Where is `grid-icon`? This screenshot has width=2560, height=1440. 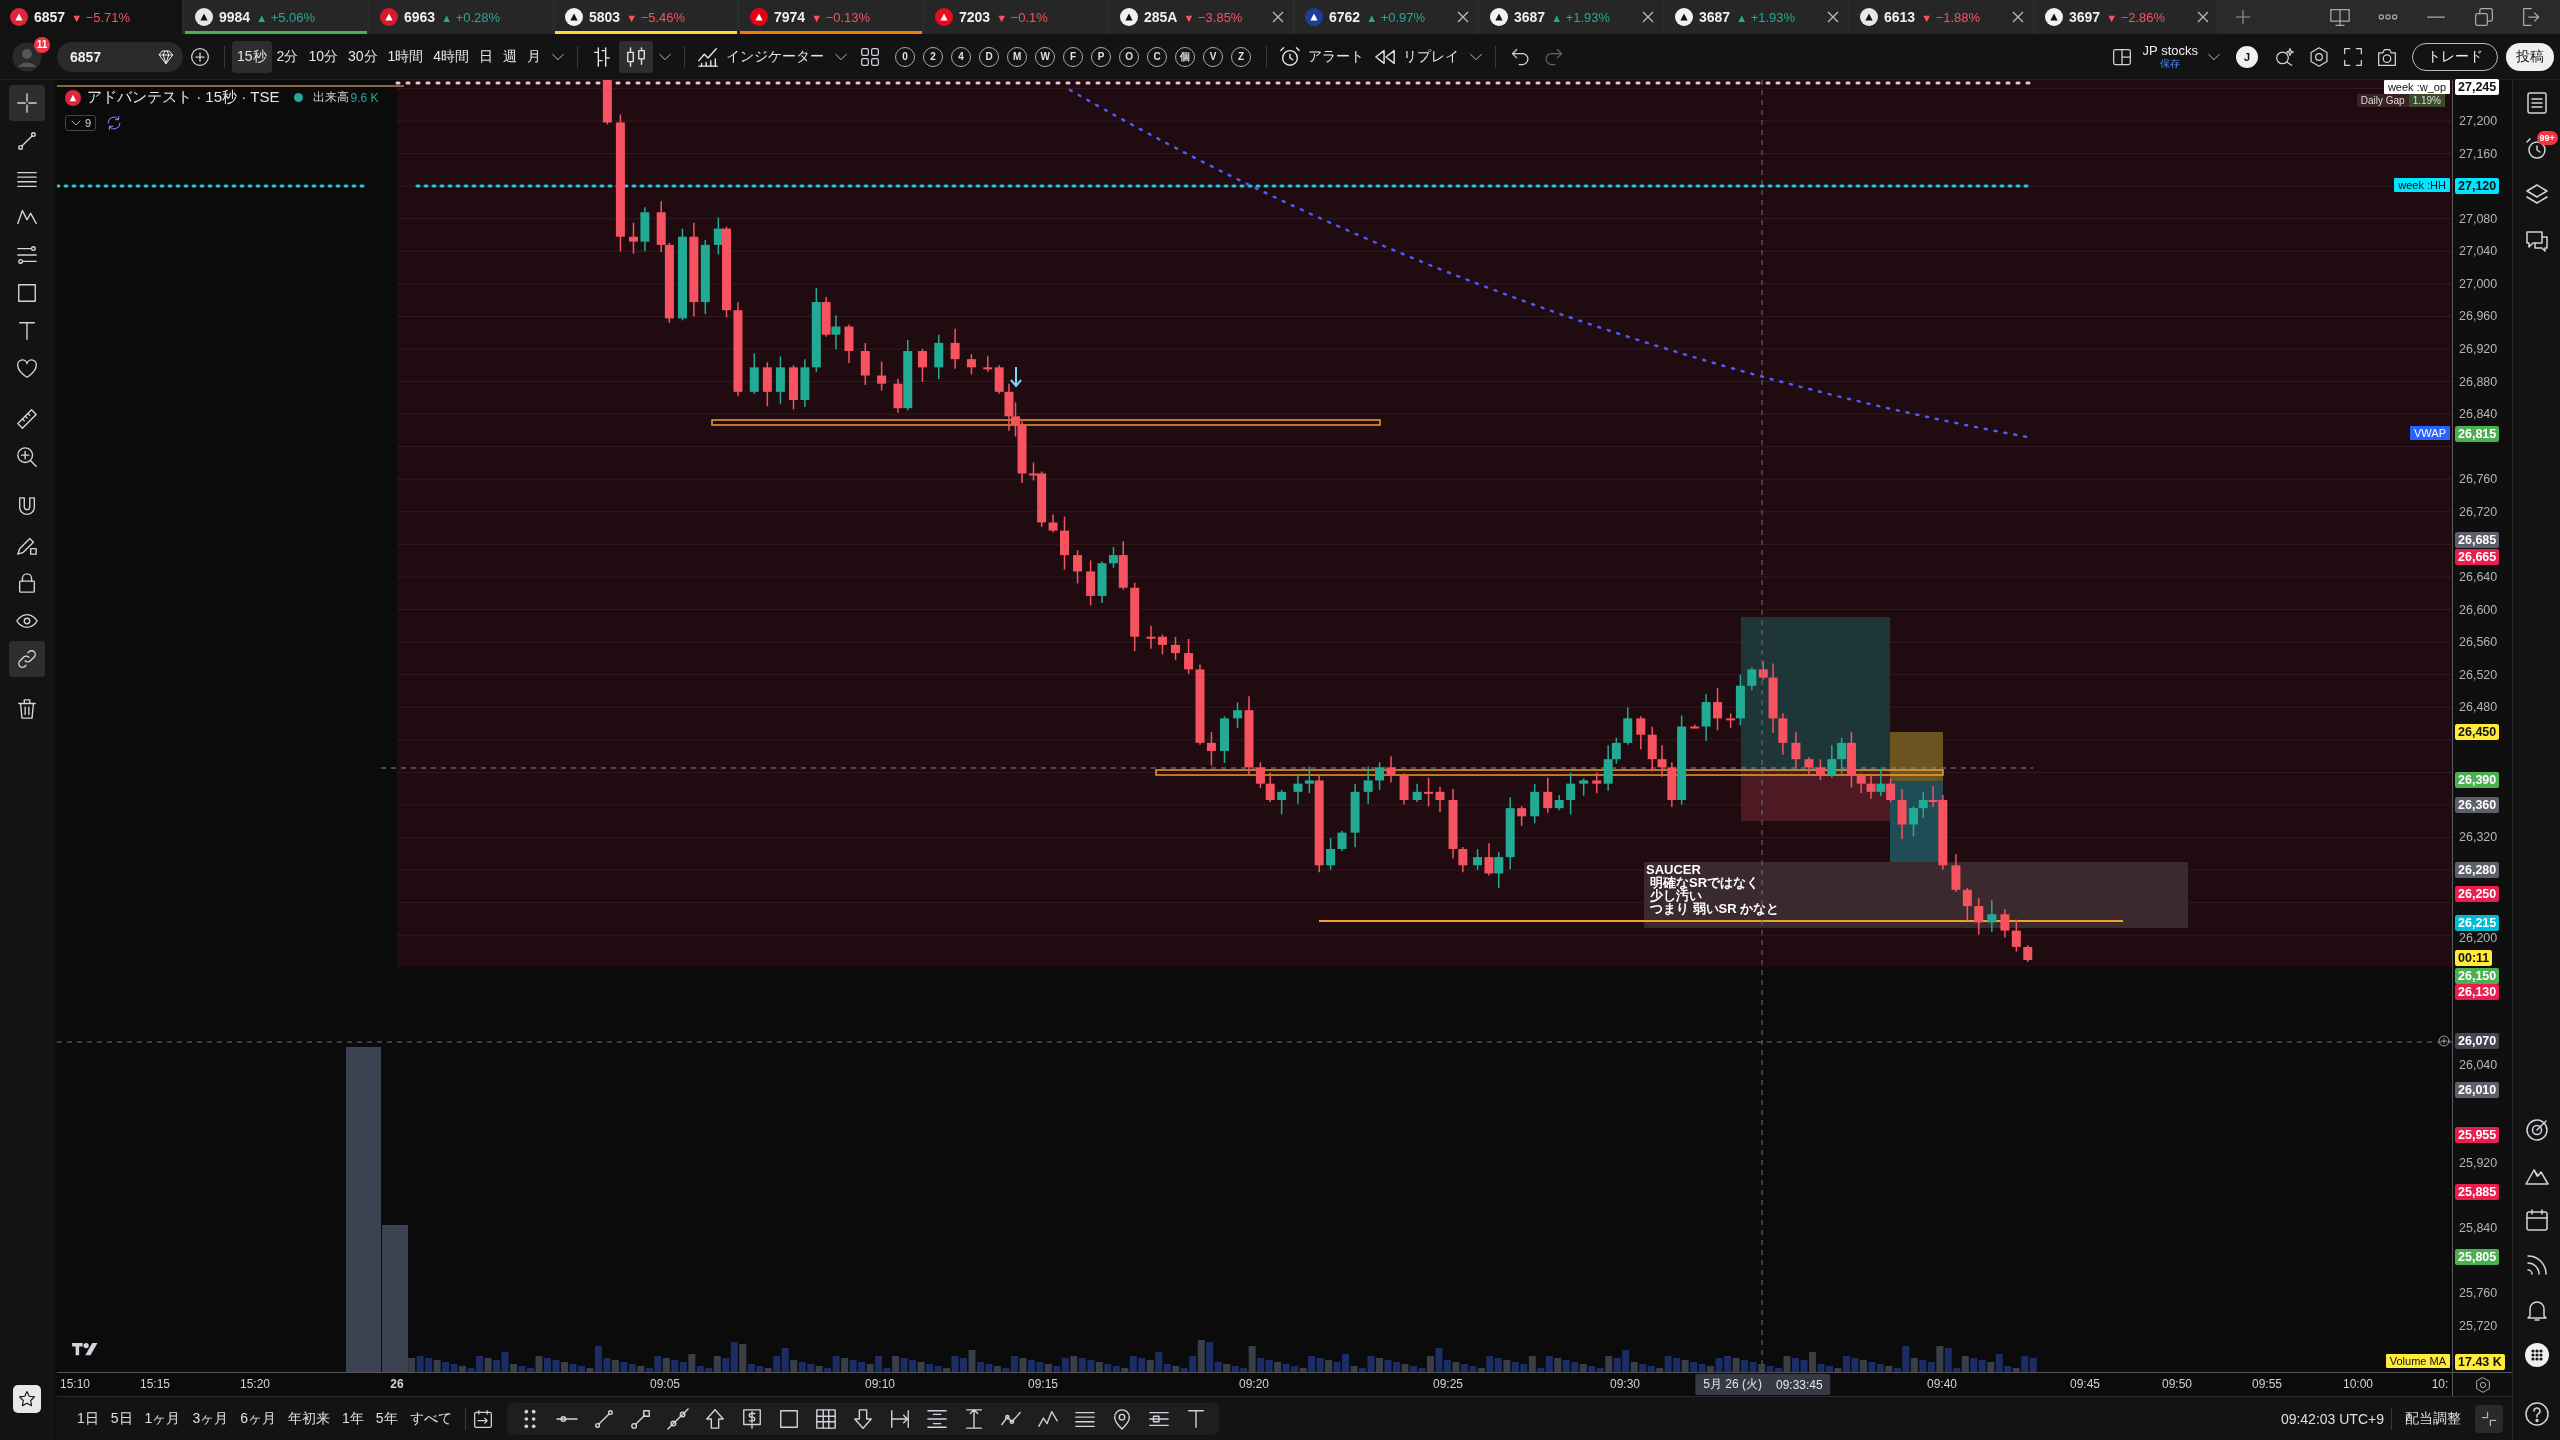
grid-icon is located at coordinates (870, 56).